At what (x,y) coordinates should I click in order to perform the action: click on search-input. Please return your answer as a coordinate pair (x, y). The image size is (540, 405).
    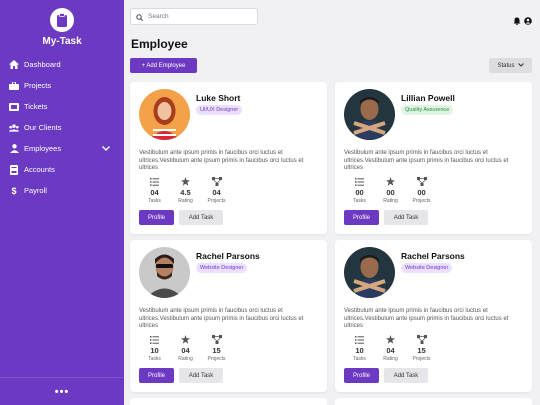
    Looking at the image, I should click on (198, 16).